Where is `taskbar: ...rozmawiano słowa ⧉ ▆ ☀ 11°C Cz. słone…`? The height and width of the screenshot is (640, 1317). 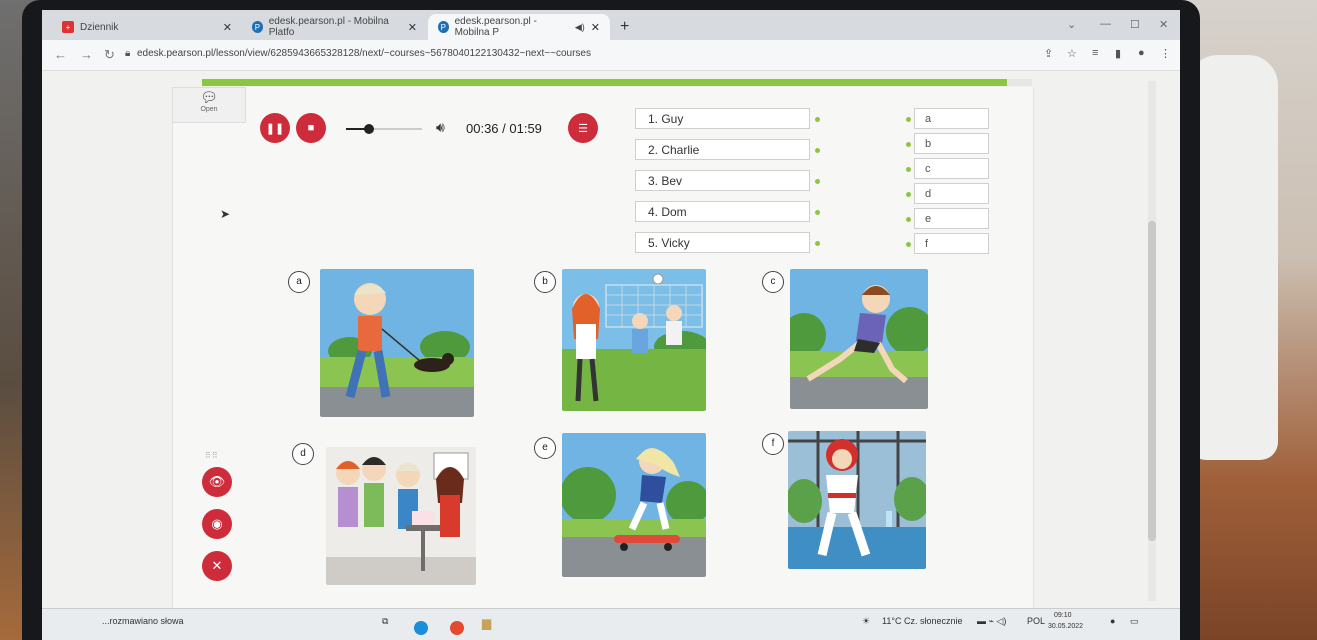
taskbar: ...rozmawiano słowa ⧉ ▆ ☀ 11°C Cz. słone… is located at coordinates (611, 624).